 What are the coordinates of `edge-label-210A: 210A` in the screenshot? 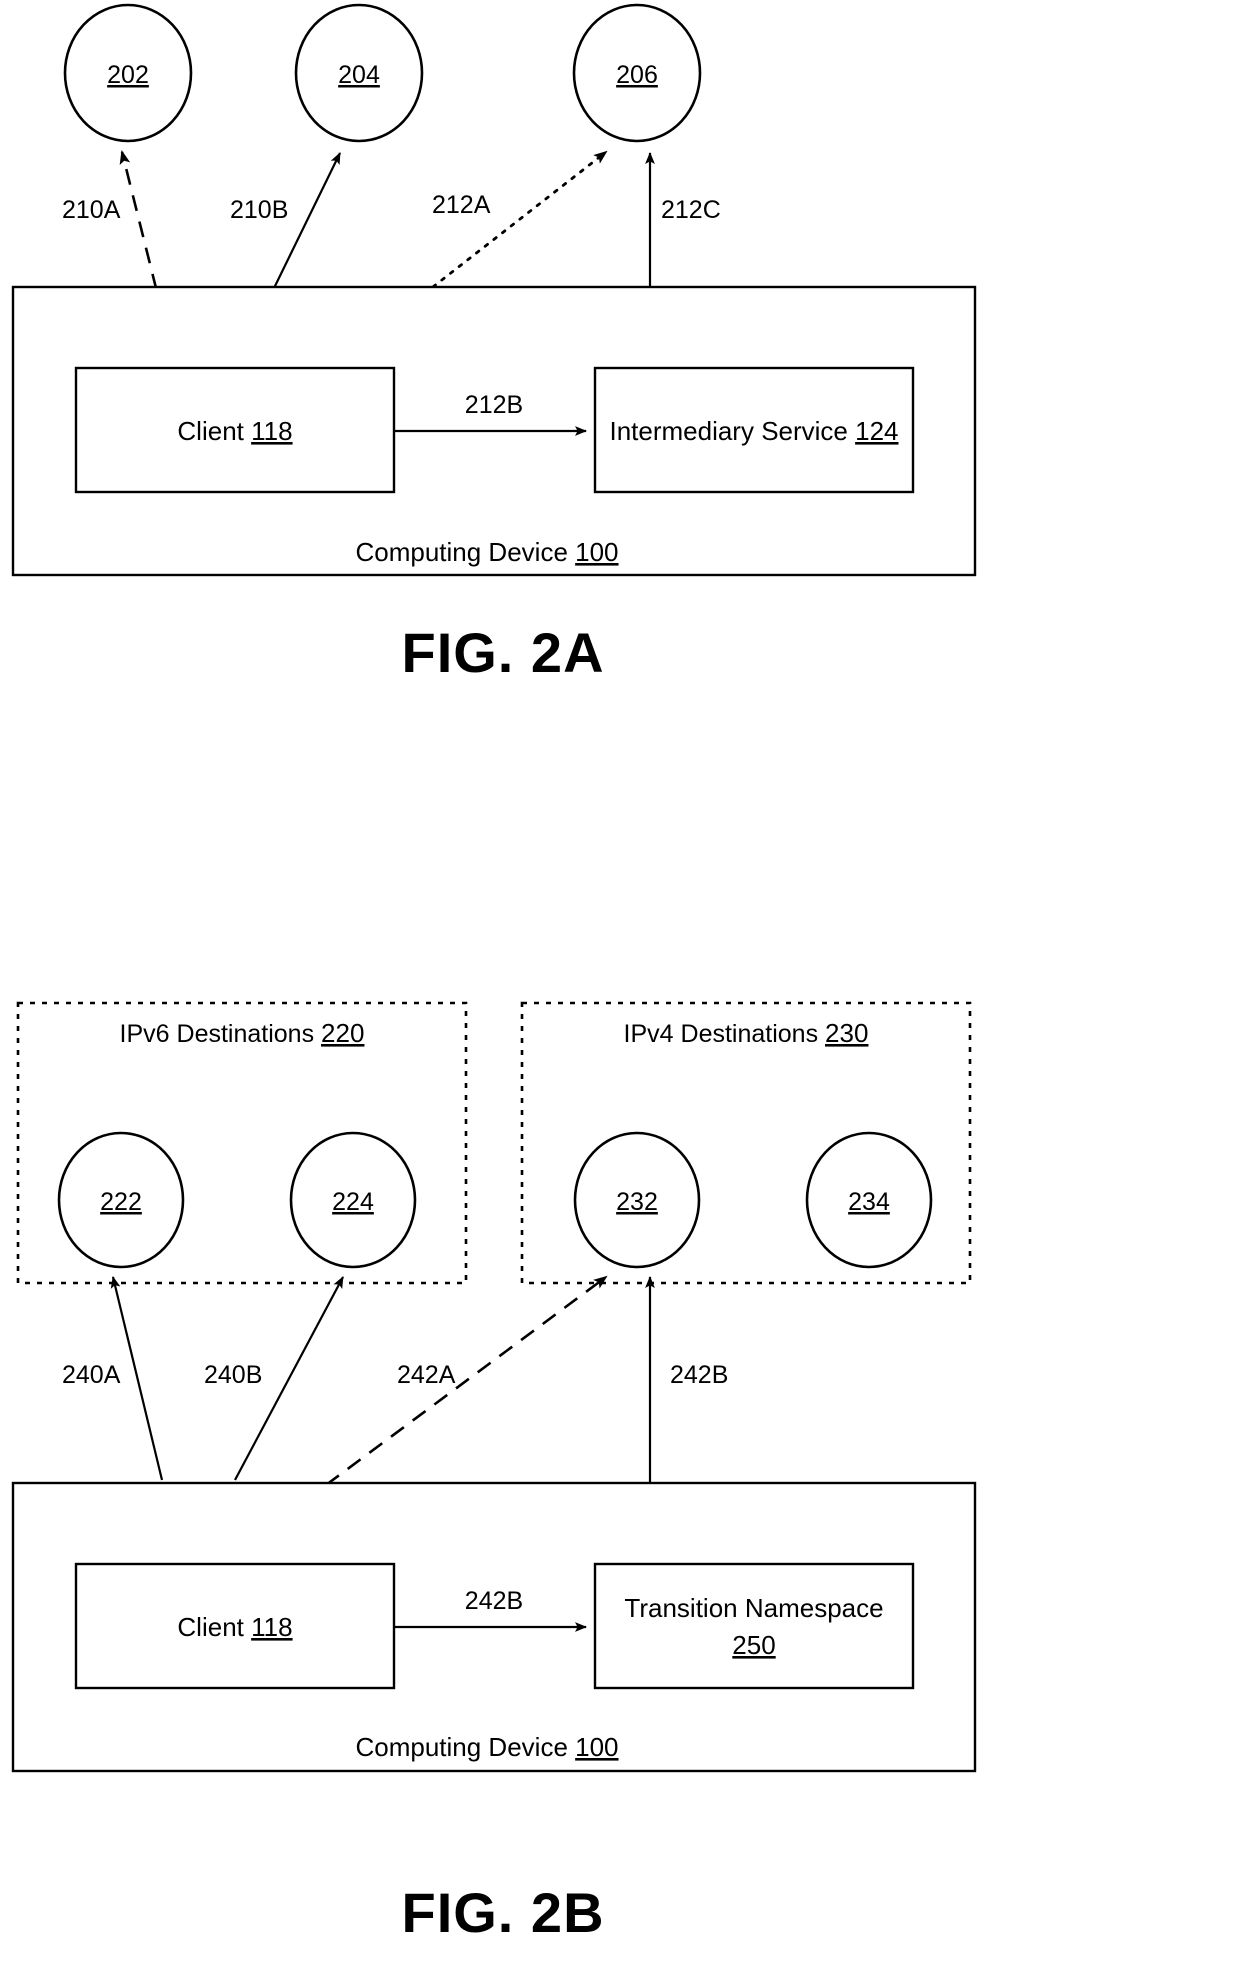 It's located at (91, 210).